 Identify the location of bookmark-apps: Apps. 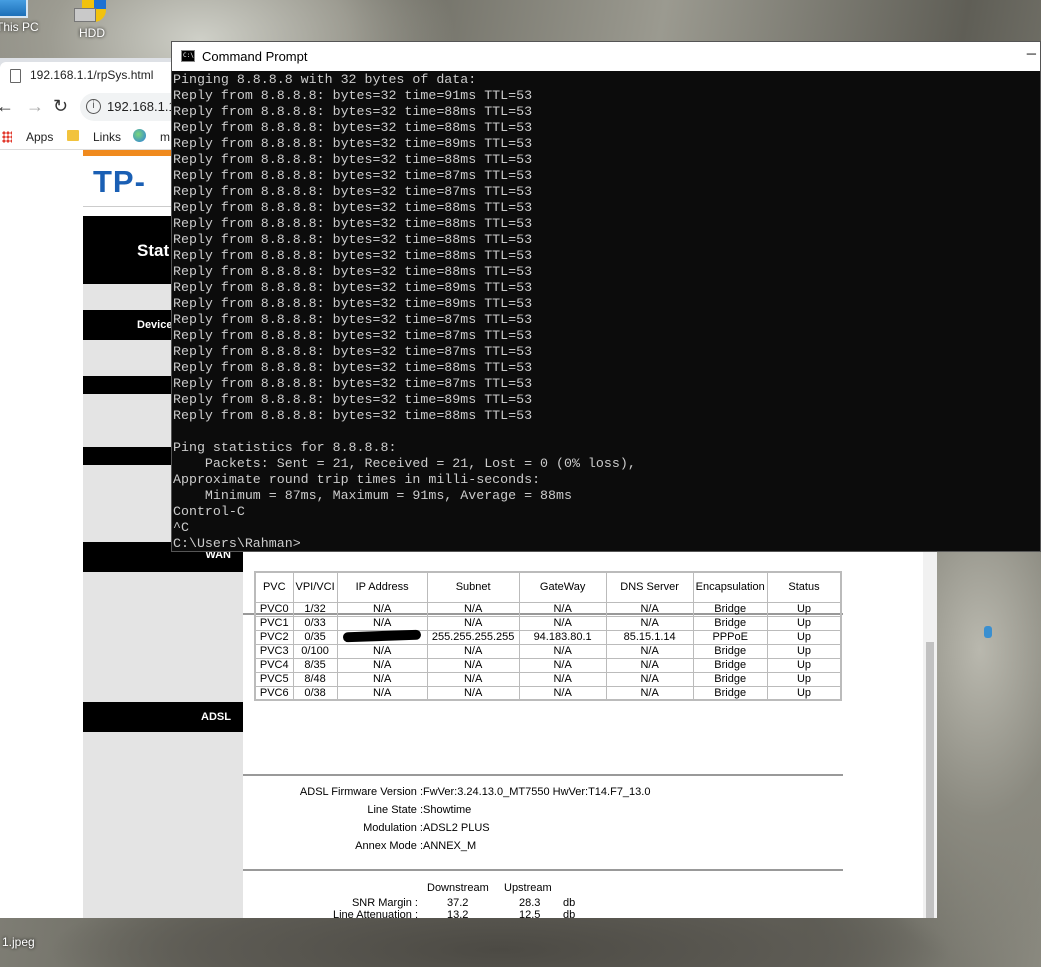
(39, 137).